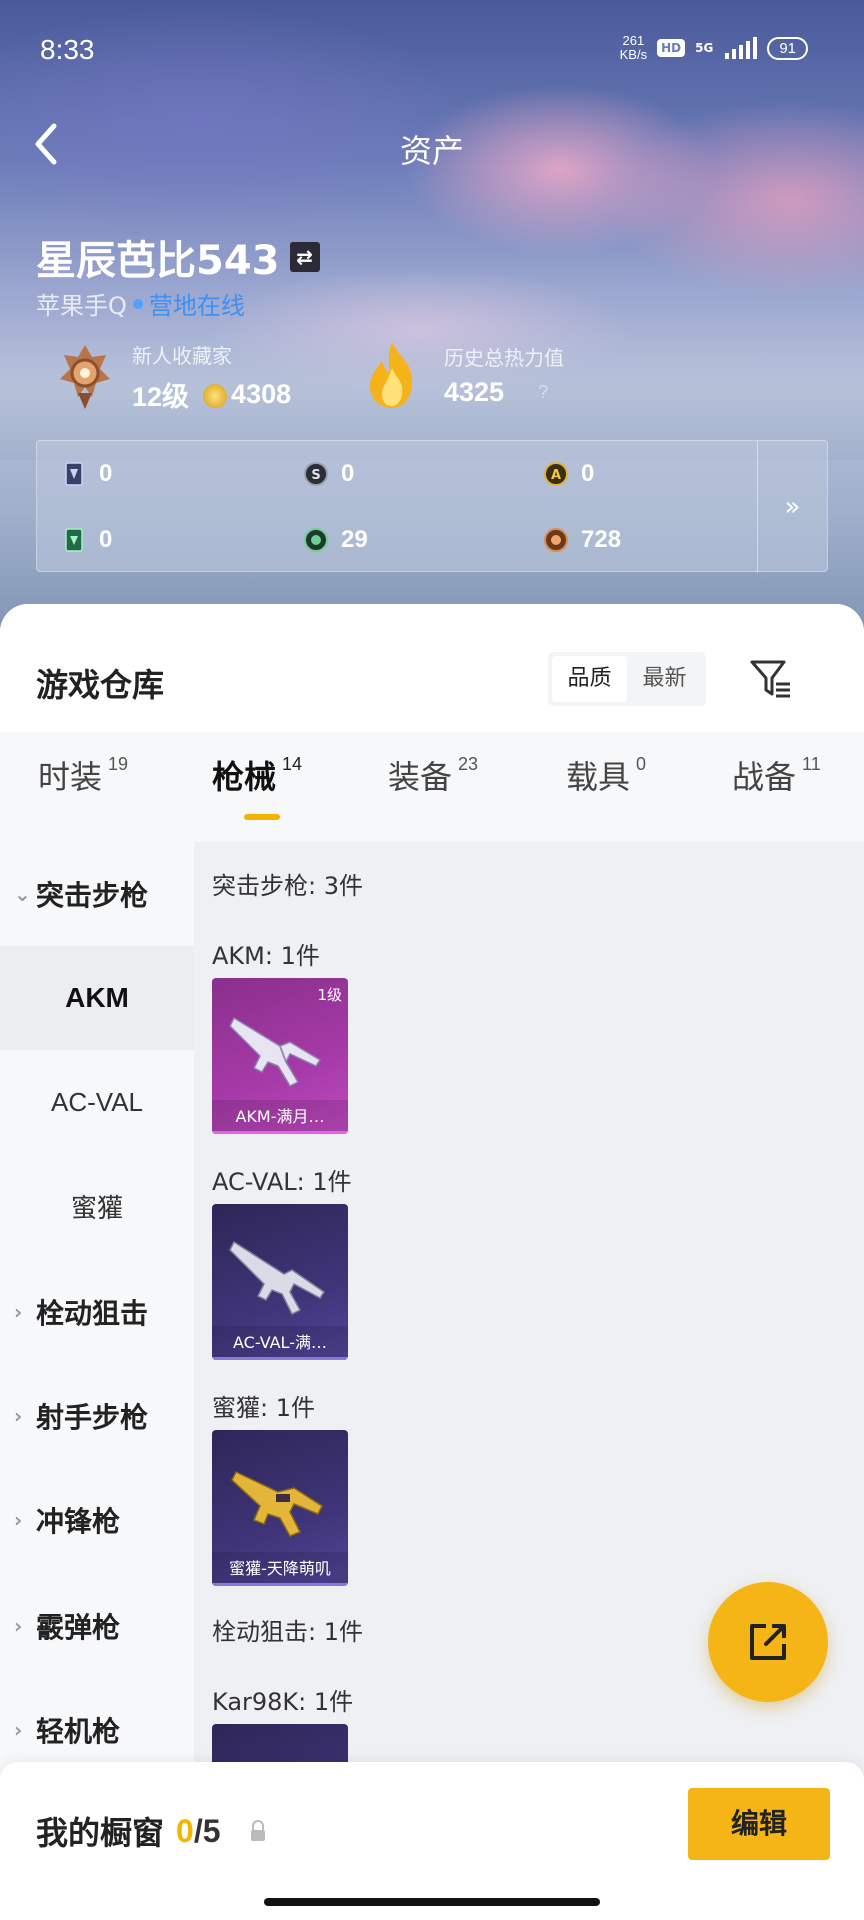 This screenshot has height=1920, width=864. Describe the element at coordinates (262, 817) in the screenshot. I see `active-tab-indicator` at that location.